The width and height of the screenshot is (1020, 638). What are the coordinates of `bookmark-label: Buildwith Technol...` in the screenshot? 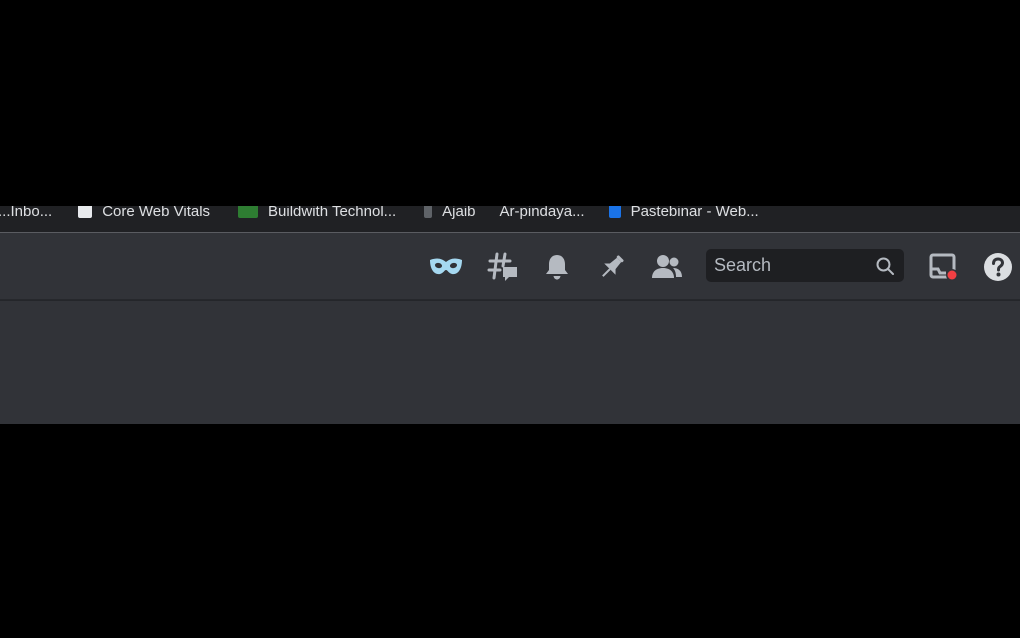 It's located at (332, 213).